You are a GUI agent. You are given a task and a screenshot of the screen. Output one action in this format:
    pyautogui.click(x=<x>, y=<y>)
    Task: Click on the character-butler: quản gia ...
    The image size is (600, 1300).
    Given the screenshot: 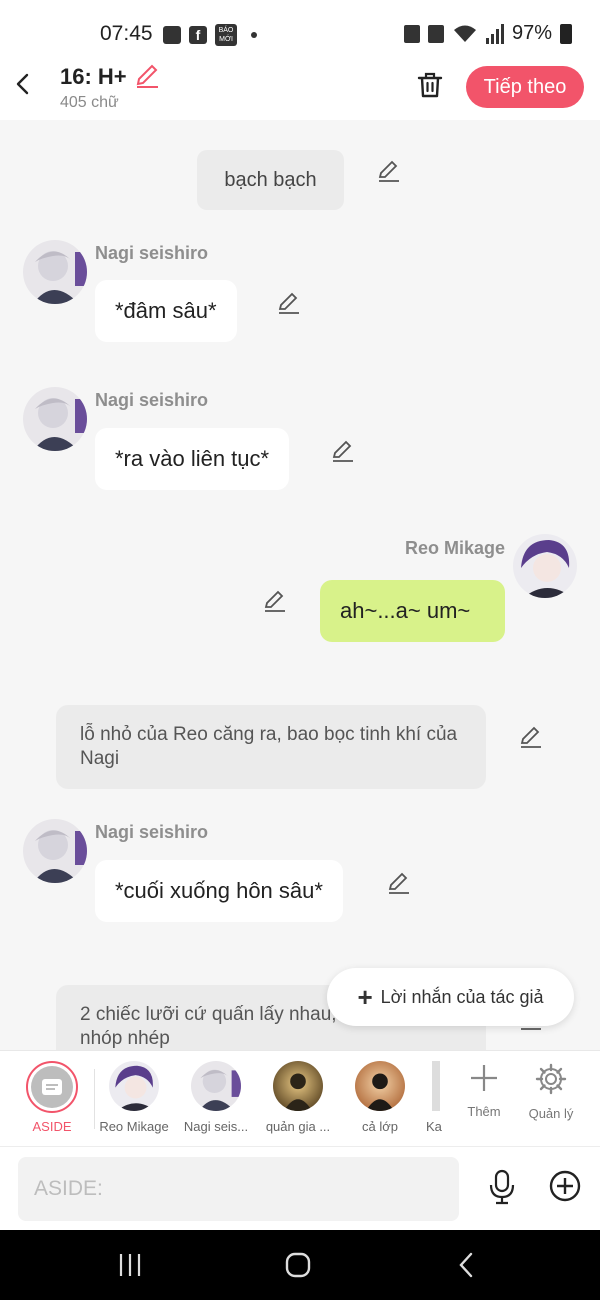 What is the action you would take?
    pyautogui.click(x=298, y=1097)
    